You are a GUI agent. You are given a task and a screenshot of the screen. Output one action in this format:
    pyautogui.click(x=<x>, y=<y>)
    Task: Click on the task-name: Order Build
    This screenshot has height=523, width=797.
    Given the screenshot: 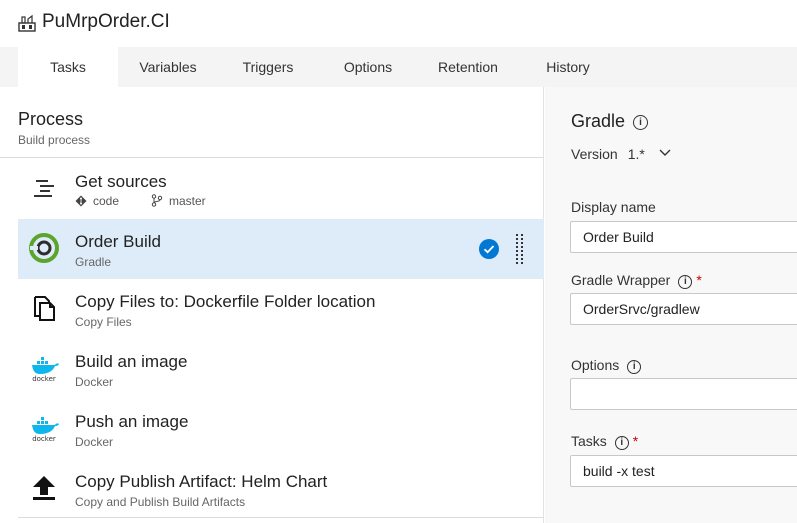 What is the action you would take?
    pyautogui.click(x=118, y=241)
    